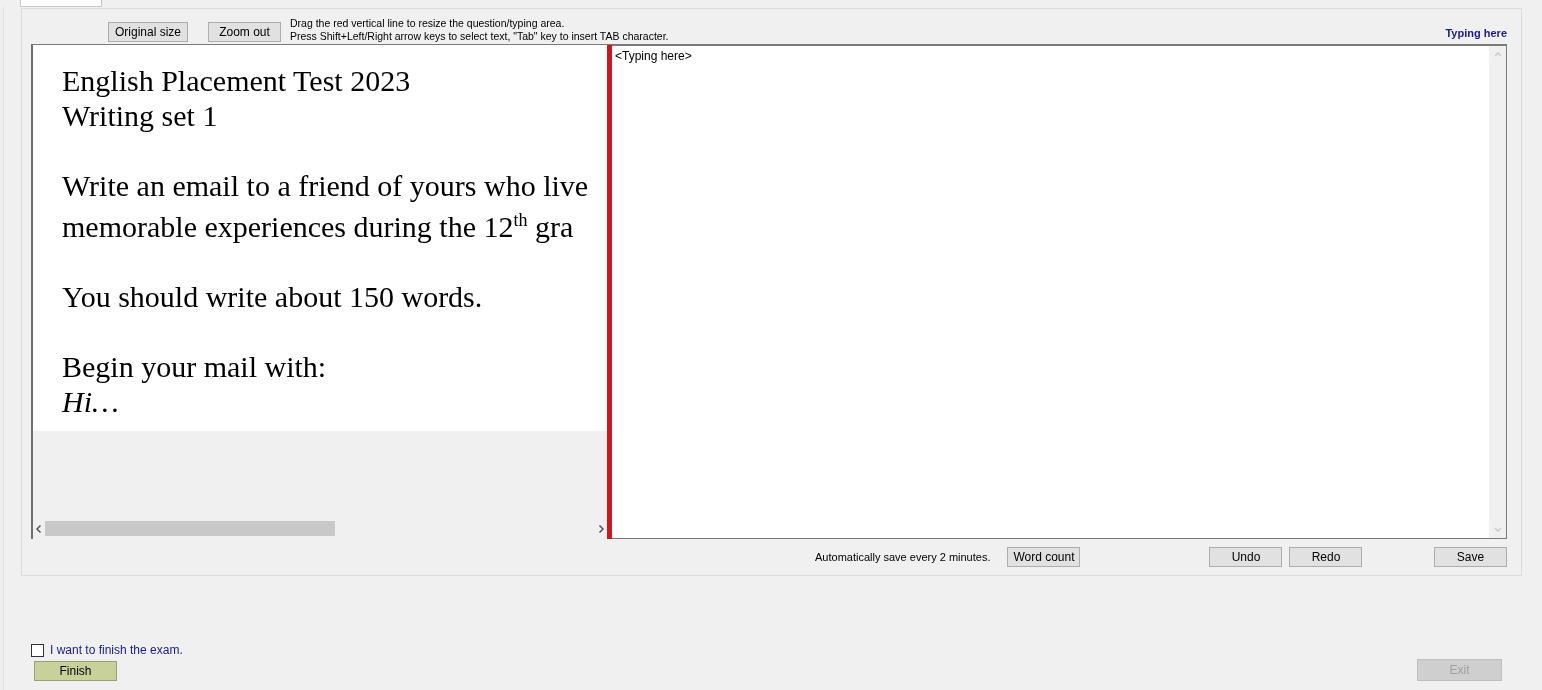  What do you see at coordinates (318, 226) in the screenshot?
I see `question-text: memorable experiences during the 12$^{th}$ gra` at bounding box center [318, 226].